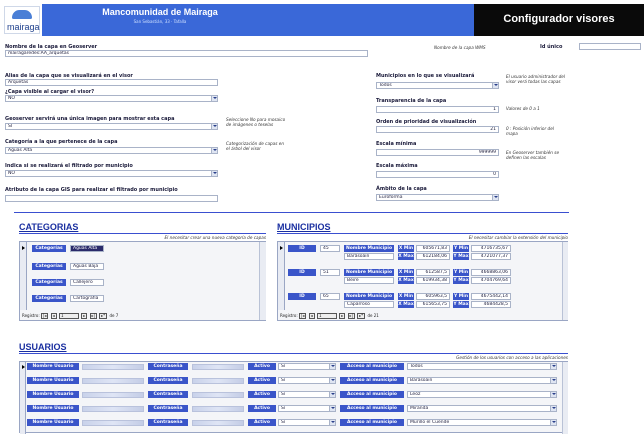 The height and width of the screenshot is (434, 644). Describe the element at coordinates (416, 366) in the screenshot. I see `access-select-value: Todos` at that location.